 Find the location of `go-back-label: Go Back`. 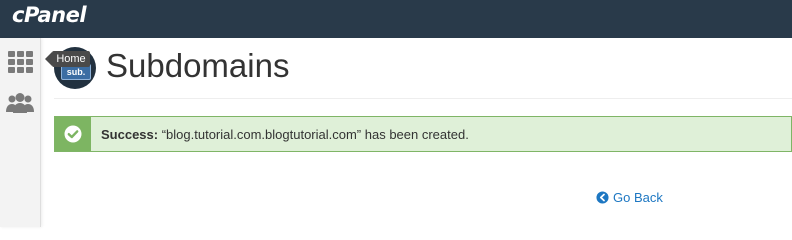

go-back-label: Go Back is located at coordinates (638, 197).